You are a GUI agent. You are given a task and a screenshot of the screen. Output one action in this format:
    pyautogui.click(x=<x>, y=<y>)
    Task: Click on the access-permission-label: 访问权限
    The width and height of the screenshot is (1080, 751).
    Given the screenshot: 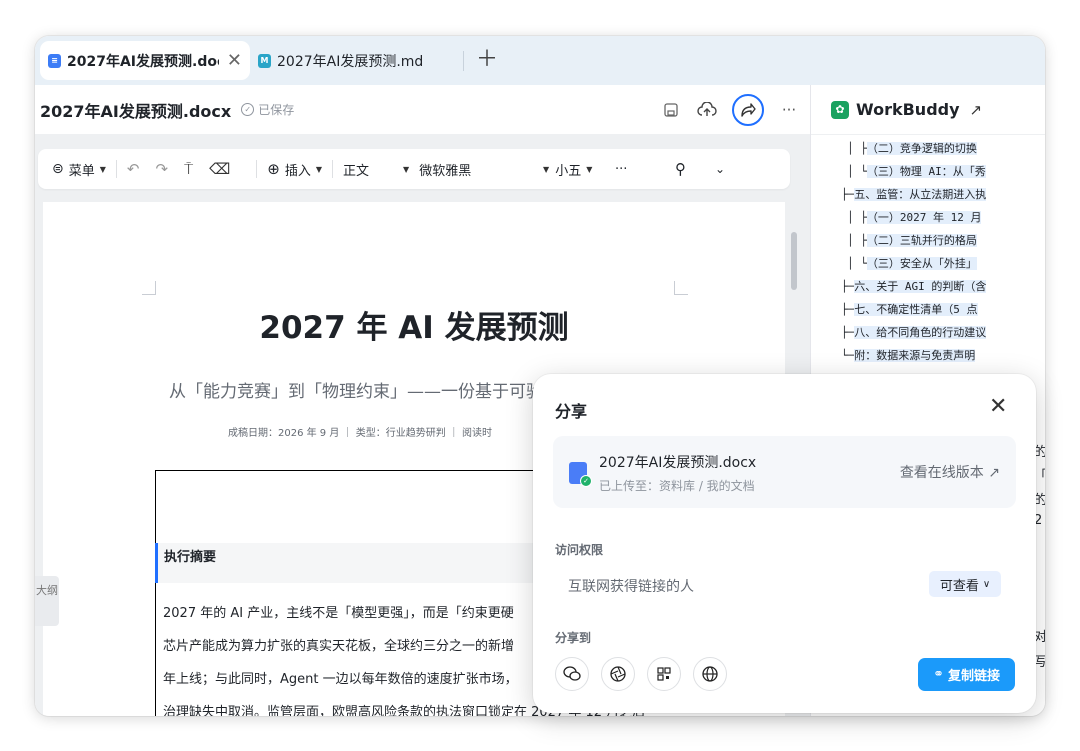 What is the action you would take?
    pyautogui.click(x=579, y=550)
    